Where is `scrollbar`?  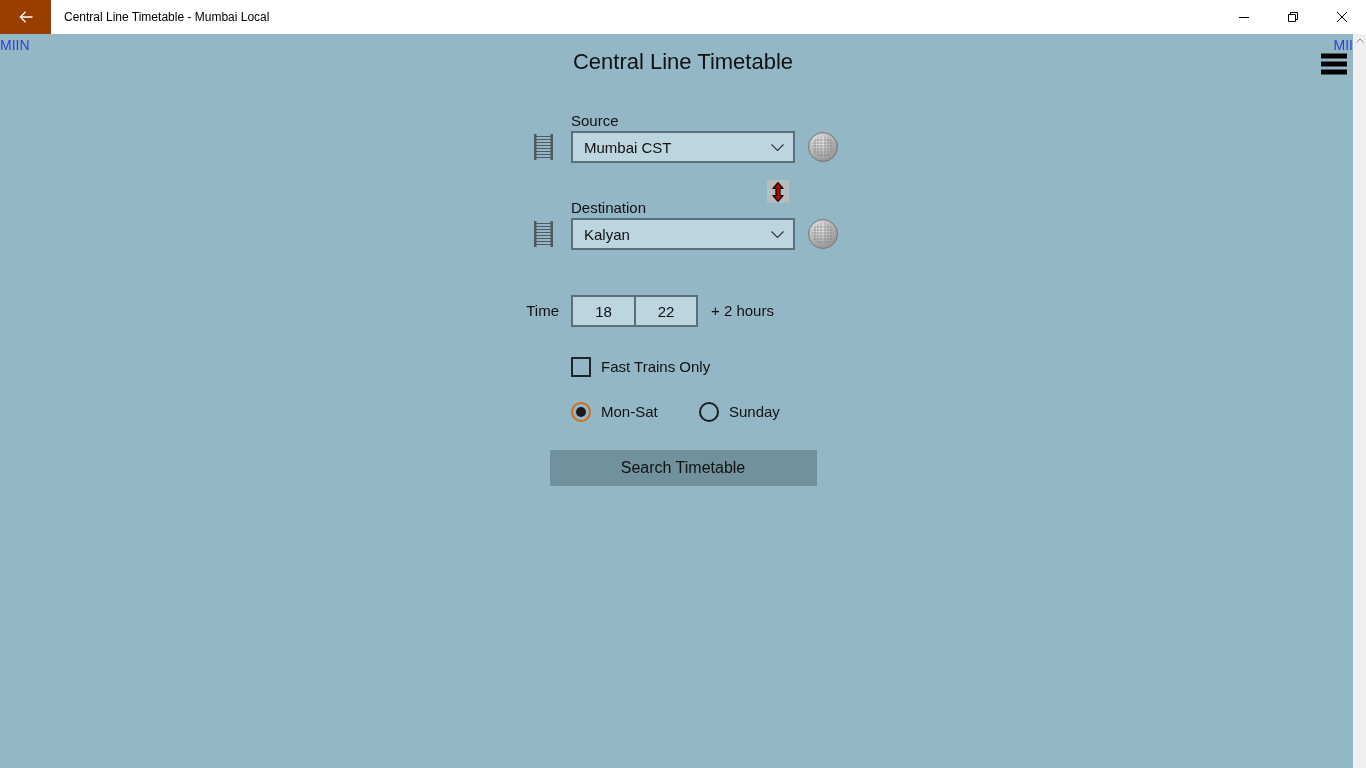
scrollbar is located at coordinates (1359, 401).